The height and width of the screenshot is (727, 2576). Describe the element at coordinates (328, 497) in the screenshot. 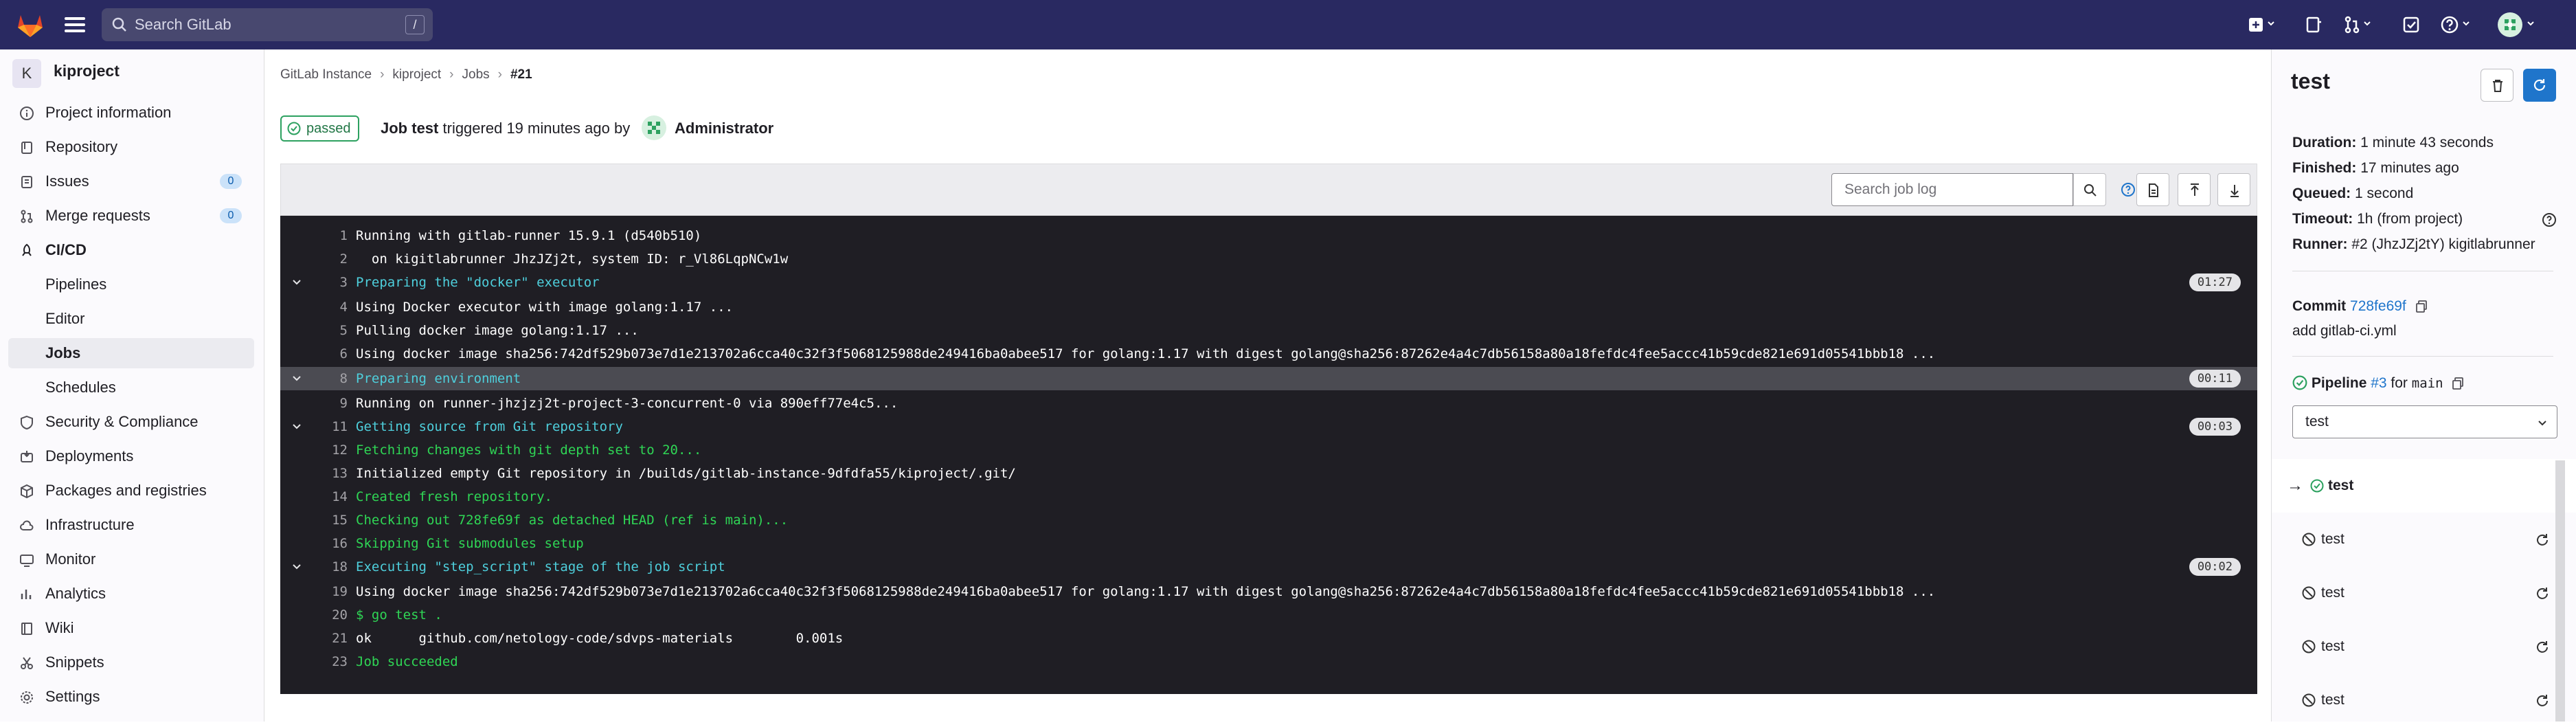

I see `log-line-number: 14` at that location.